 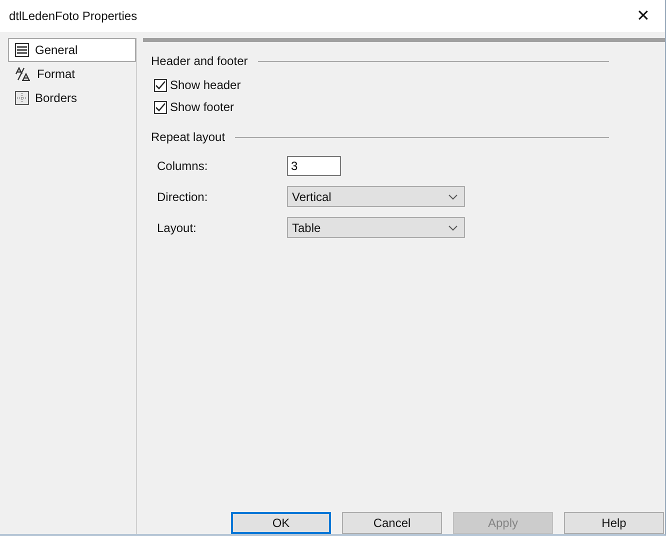 What do you see at coordinates (22, 98) in the screenshot?
I see `grid-icon` at bounding box center [22, 98].